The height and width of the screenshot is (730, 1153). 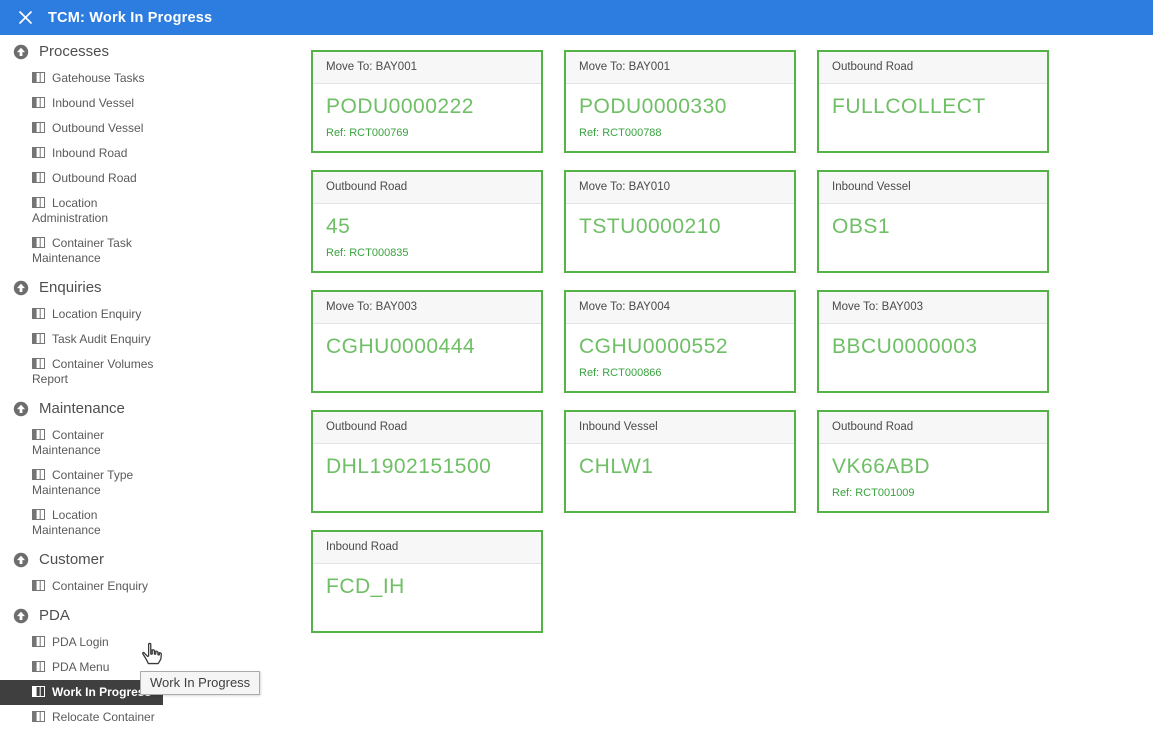 I want to click on sidebar-item-relocate-container: Relocate Container, so click(x=83, y=717).